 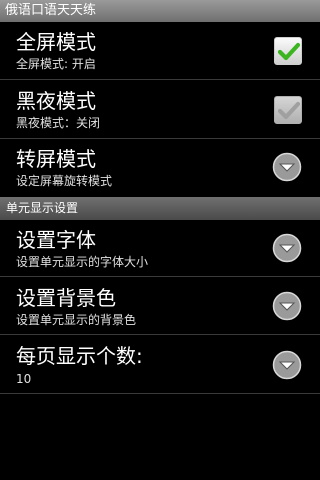 What do you see at coordinates (160, 11) in the screenshot?
I see `window-title: 俄语口语天天练` at bounding box center [160, 11].